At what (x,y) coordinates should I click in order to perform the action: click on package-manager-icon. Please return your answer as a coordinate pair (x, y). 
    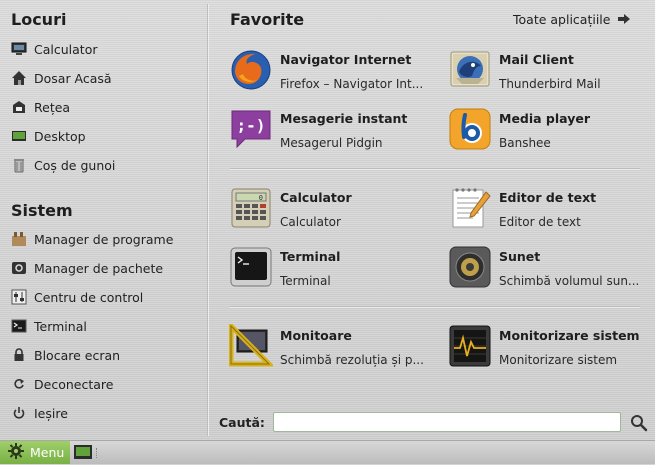
    Looking at the image, I should click on (19, 268).